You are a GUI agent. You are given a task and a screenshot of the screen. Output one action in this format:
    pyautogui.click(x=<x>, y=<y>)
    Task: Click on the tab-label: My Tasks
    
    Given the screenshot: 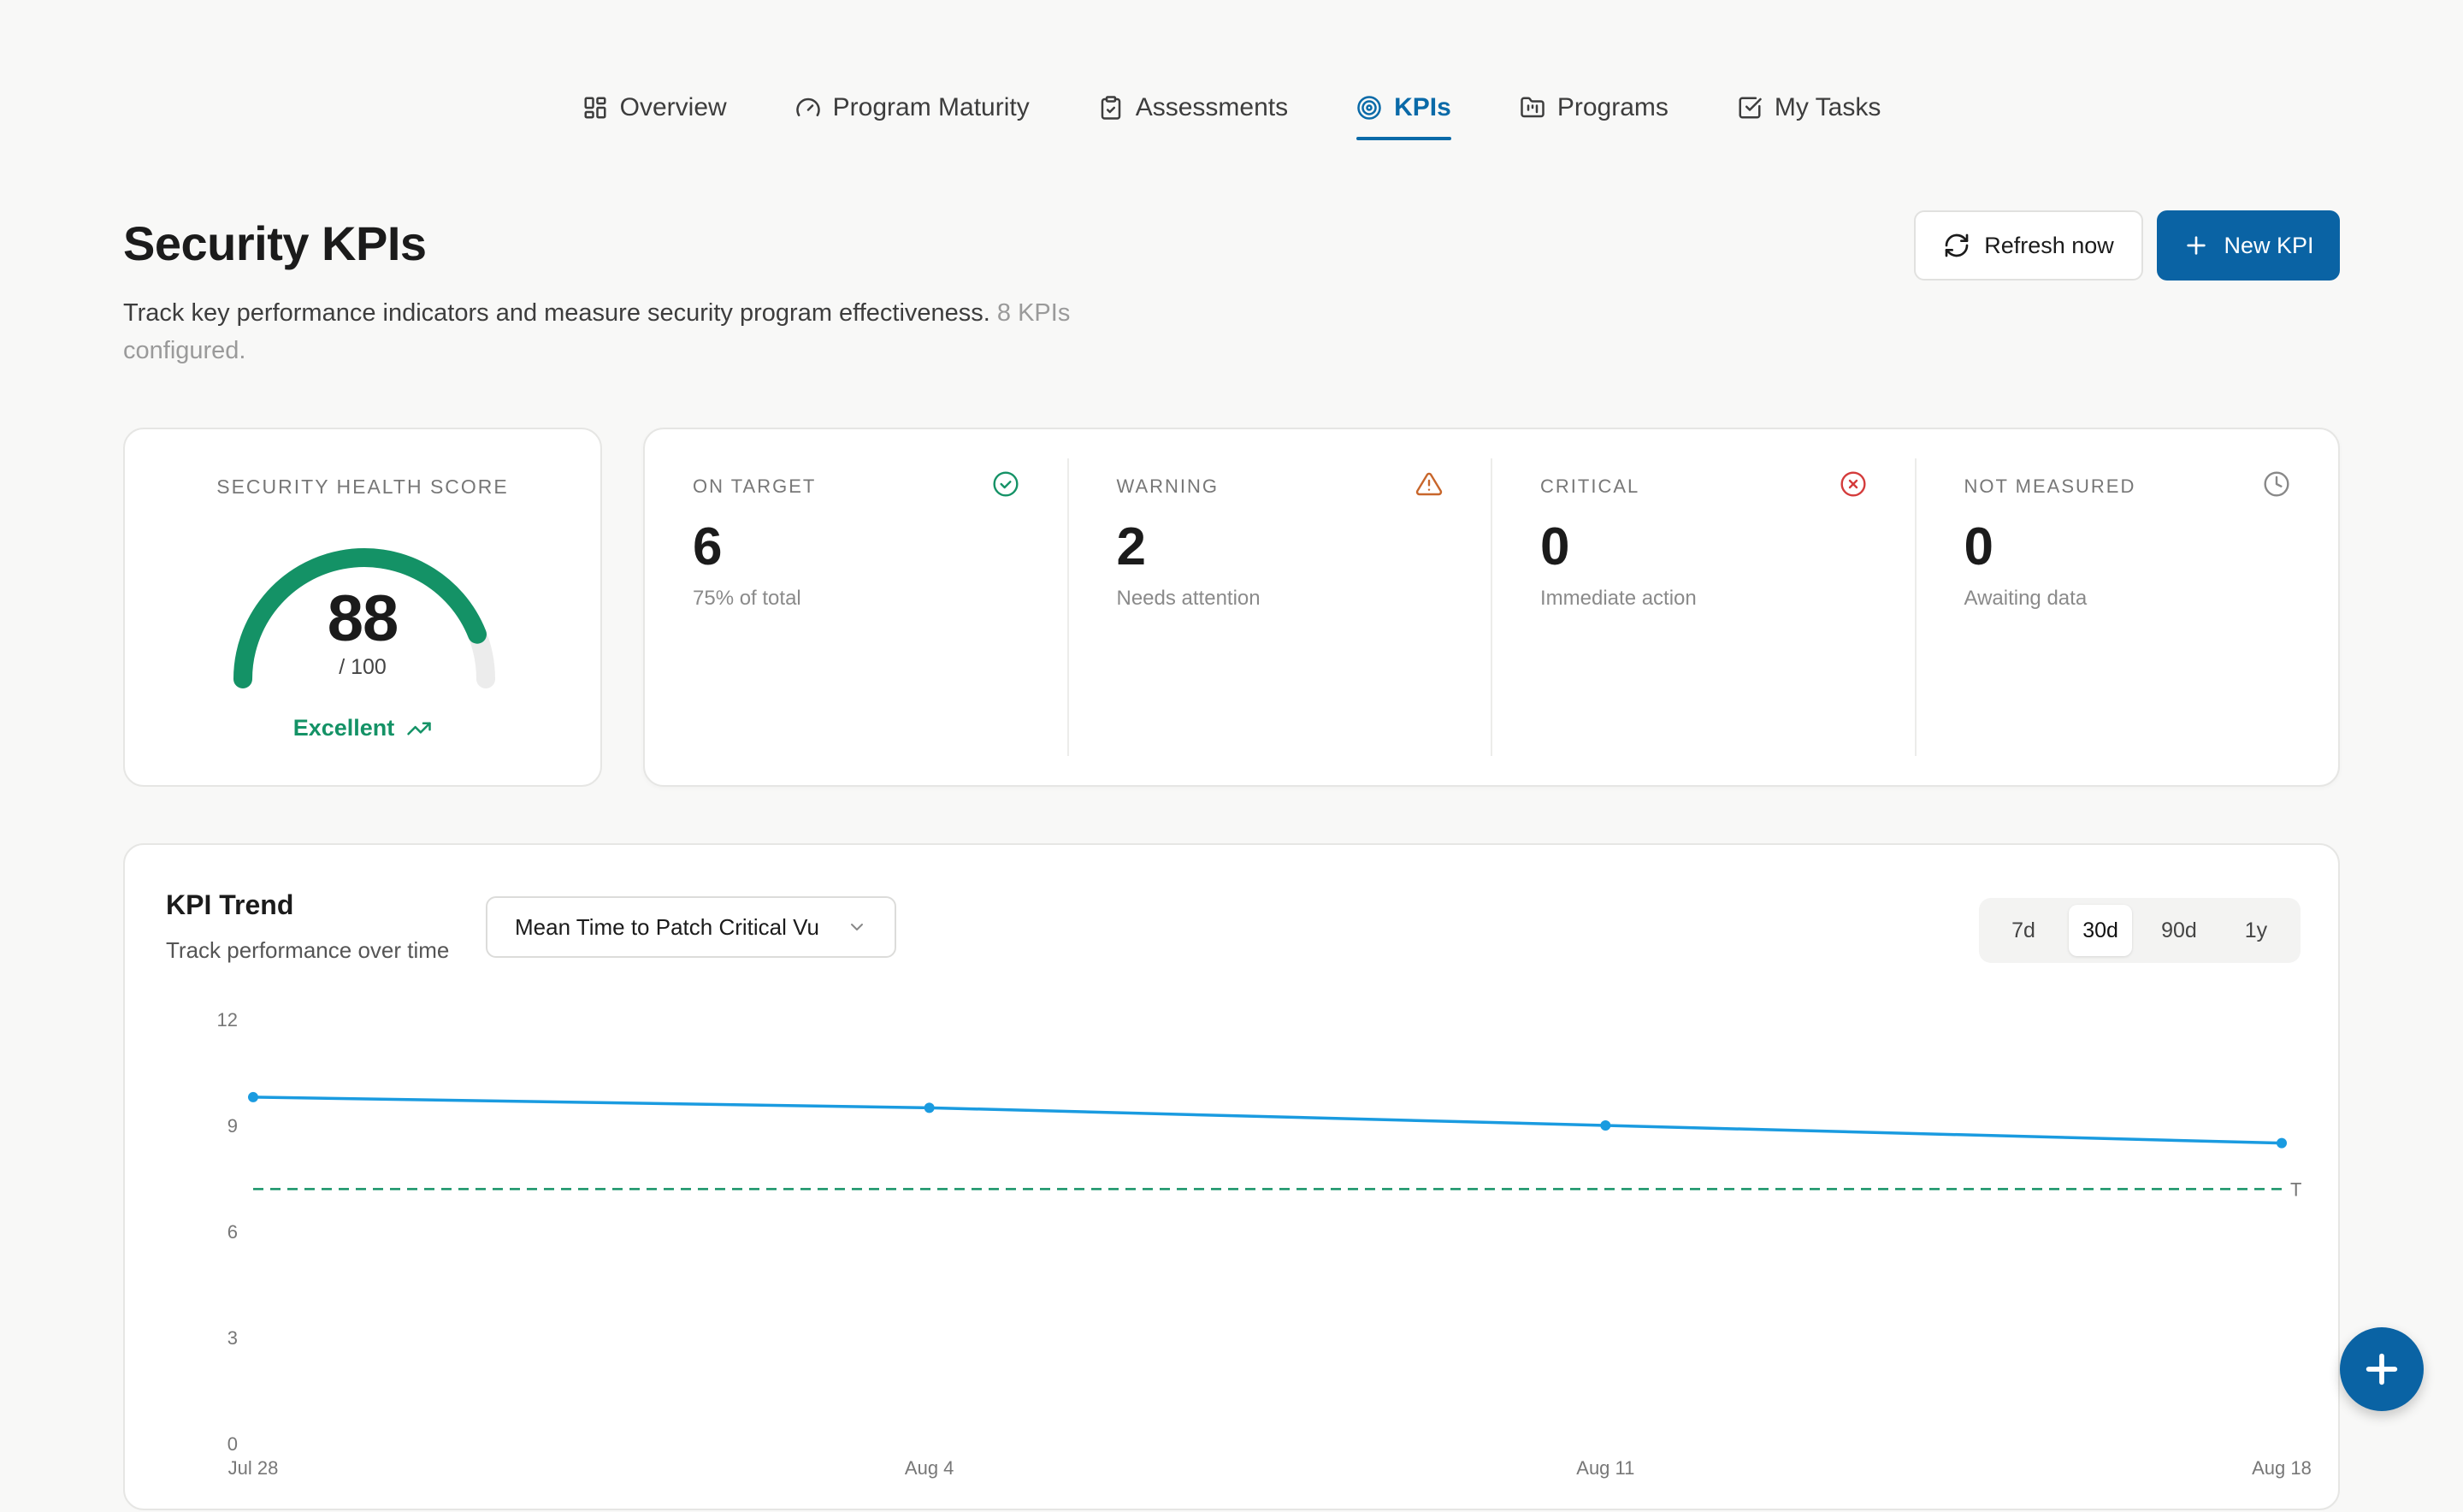 What is the action you would take?
    pyautogui.click(x=1827, y=107)
    